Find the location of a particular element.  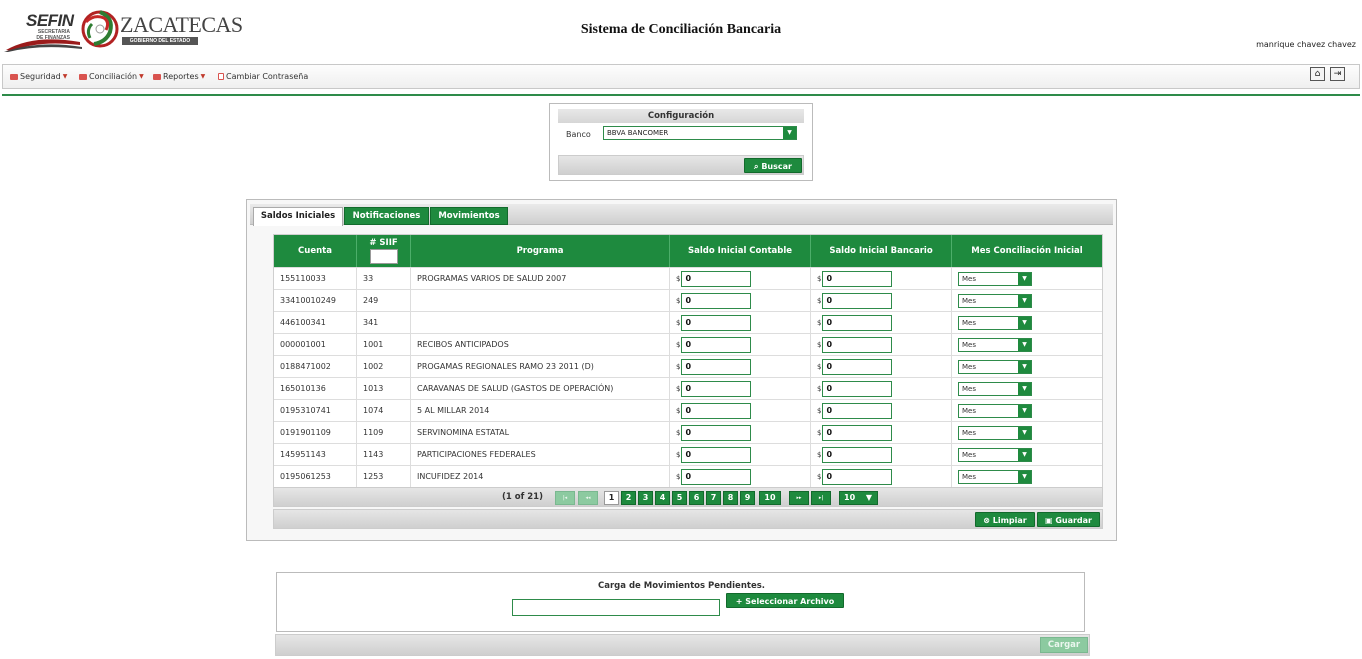

menu-reportes: Reportes ▼ is located at coordinates (179, 76).